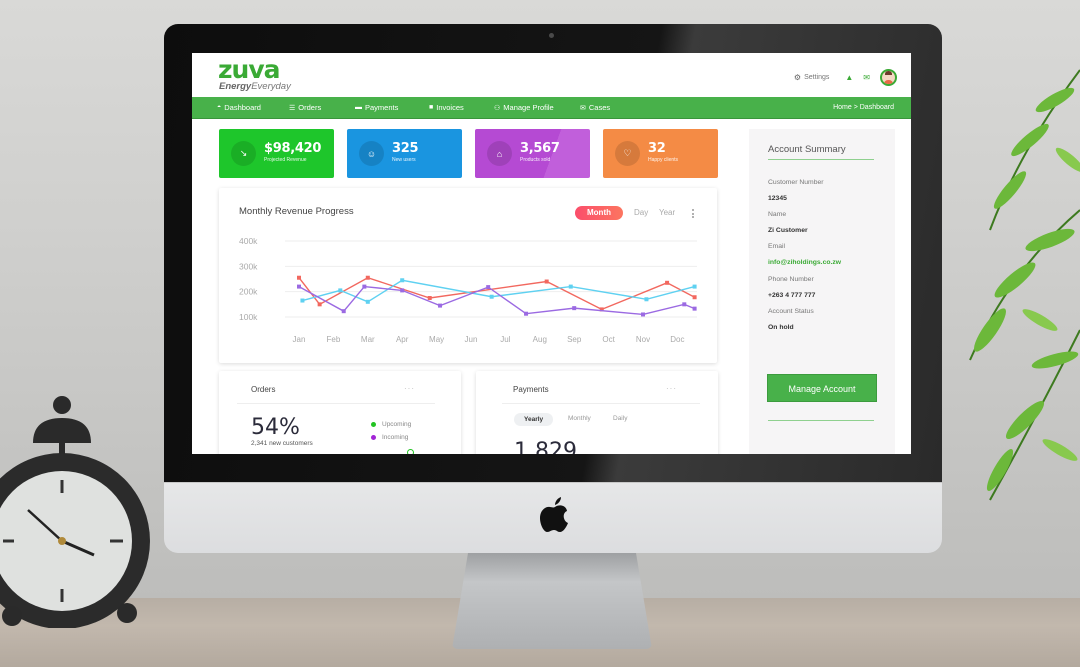 The height and width of the screenshot is (667, 1080). What do you see at coordinates (888, 77) in the screenshot?
I see `avatar` at bounding box center [888, 77].